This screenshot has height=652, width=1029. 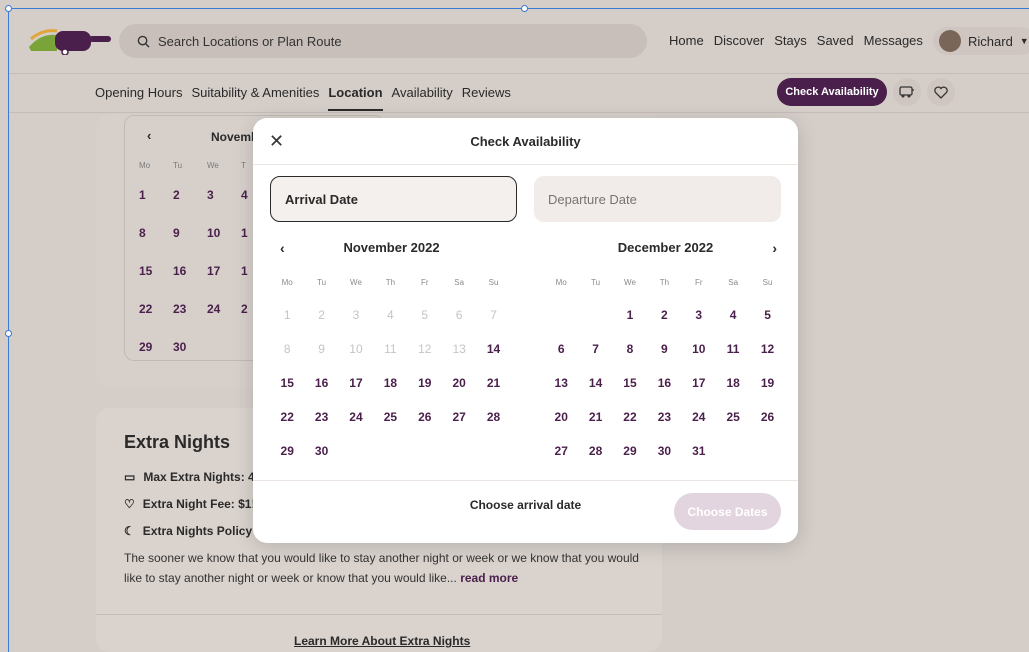 What do you see at coordinates (832, 92) in the screenshot?
I see `check-availability-button: Check Availability` at bounding box center [832, 92].